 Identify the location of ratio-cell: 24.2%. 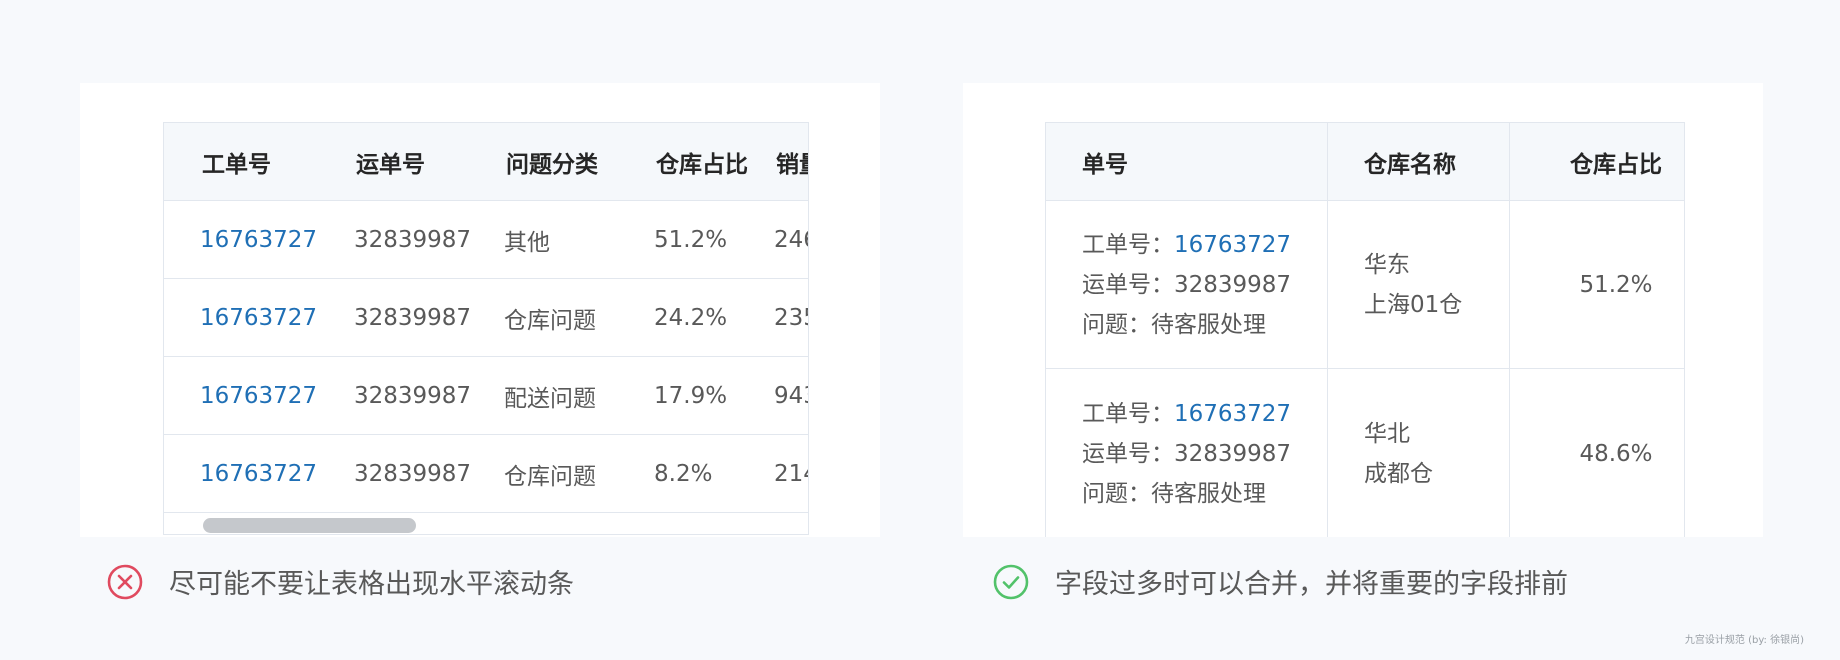
(691, 317).